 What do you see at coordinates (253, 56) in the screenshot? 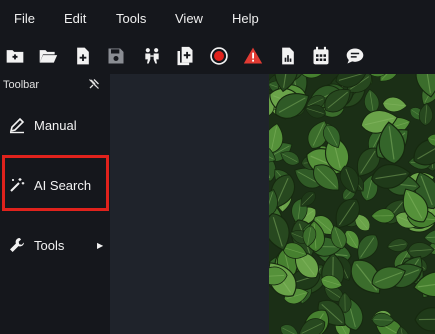
I see `warning-icon` at bounding box center [253, 56].